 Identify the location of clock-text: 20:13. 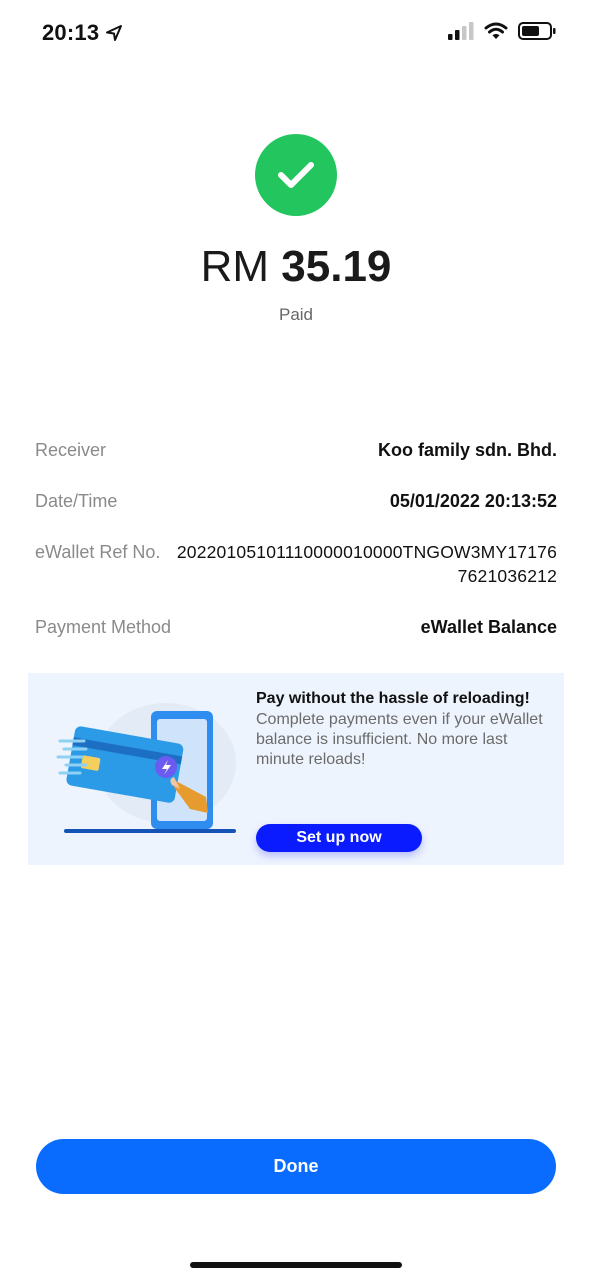
(71, 32).